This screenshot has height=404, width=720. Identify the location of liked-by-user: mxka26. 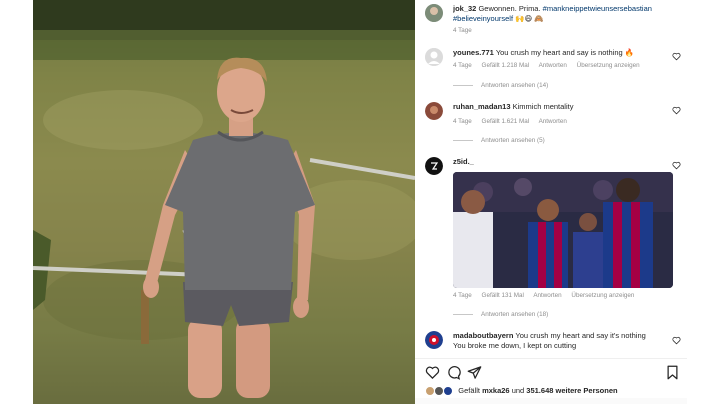
(496, 390).